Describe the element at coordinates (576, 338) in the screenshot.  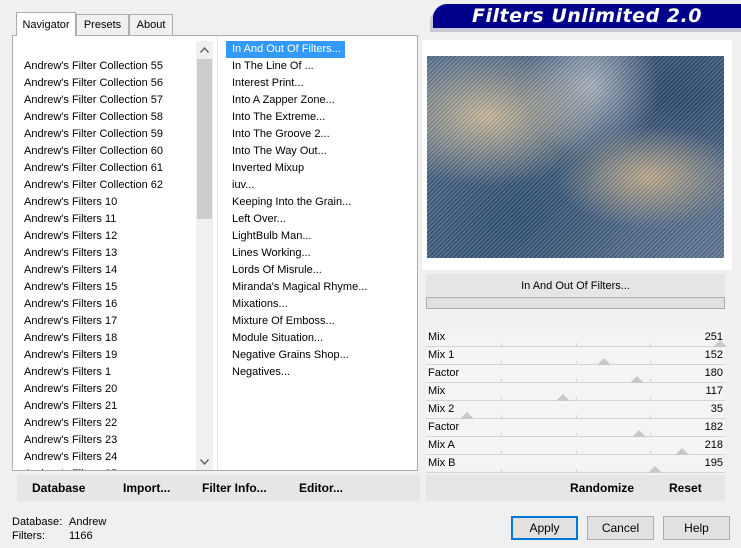
I see `slider-row: Mix 251` at that location.